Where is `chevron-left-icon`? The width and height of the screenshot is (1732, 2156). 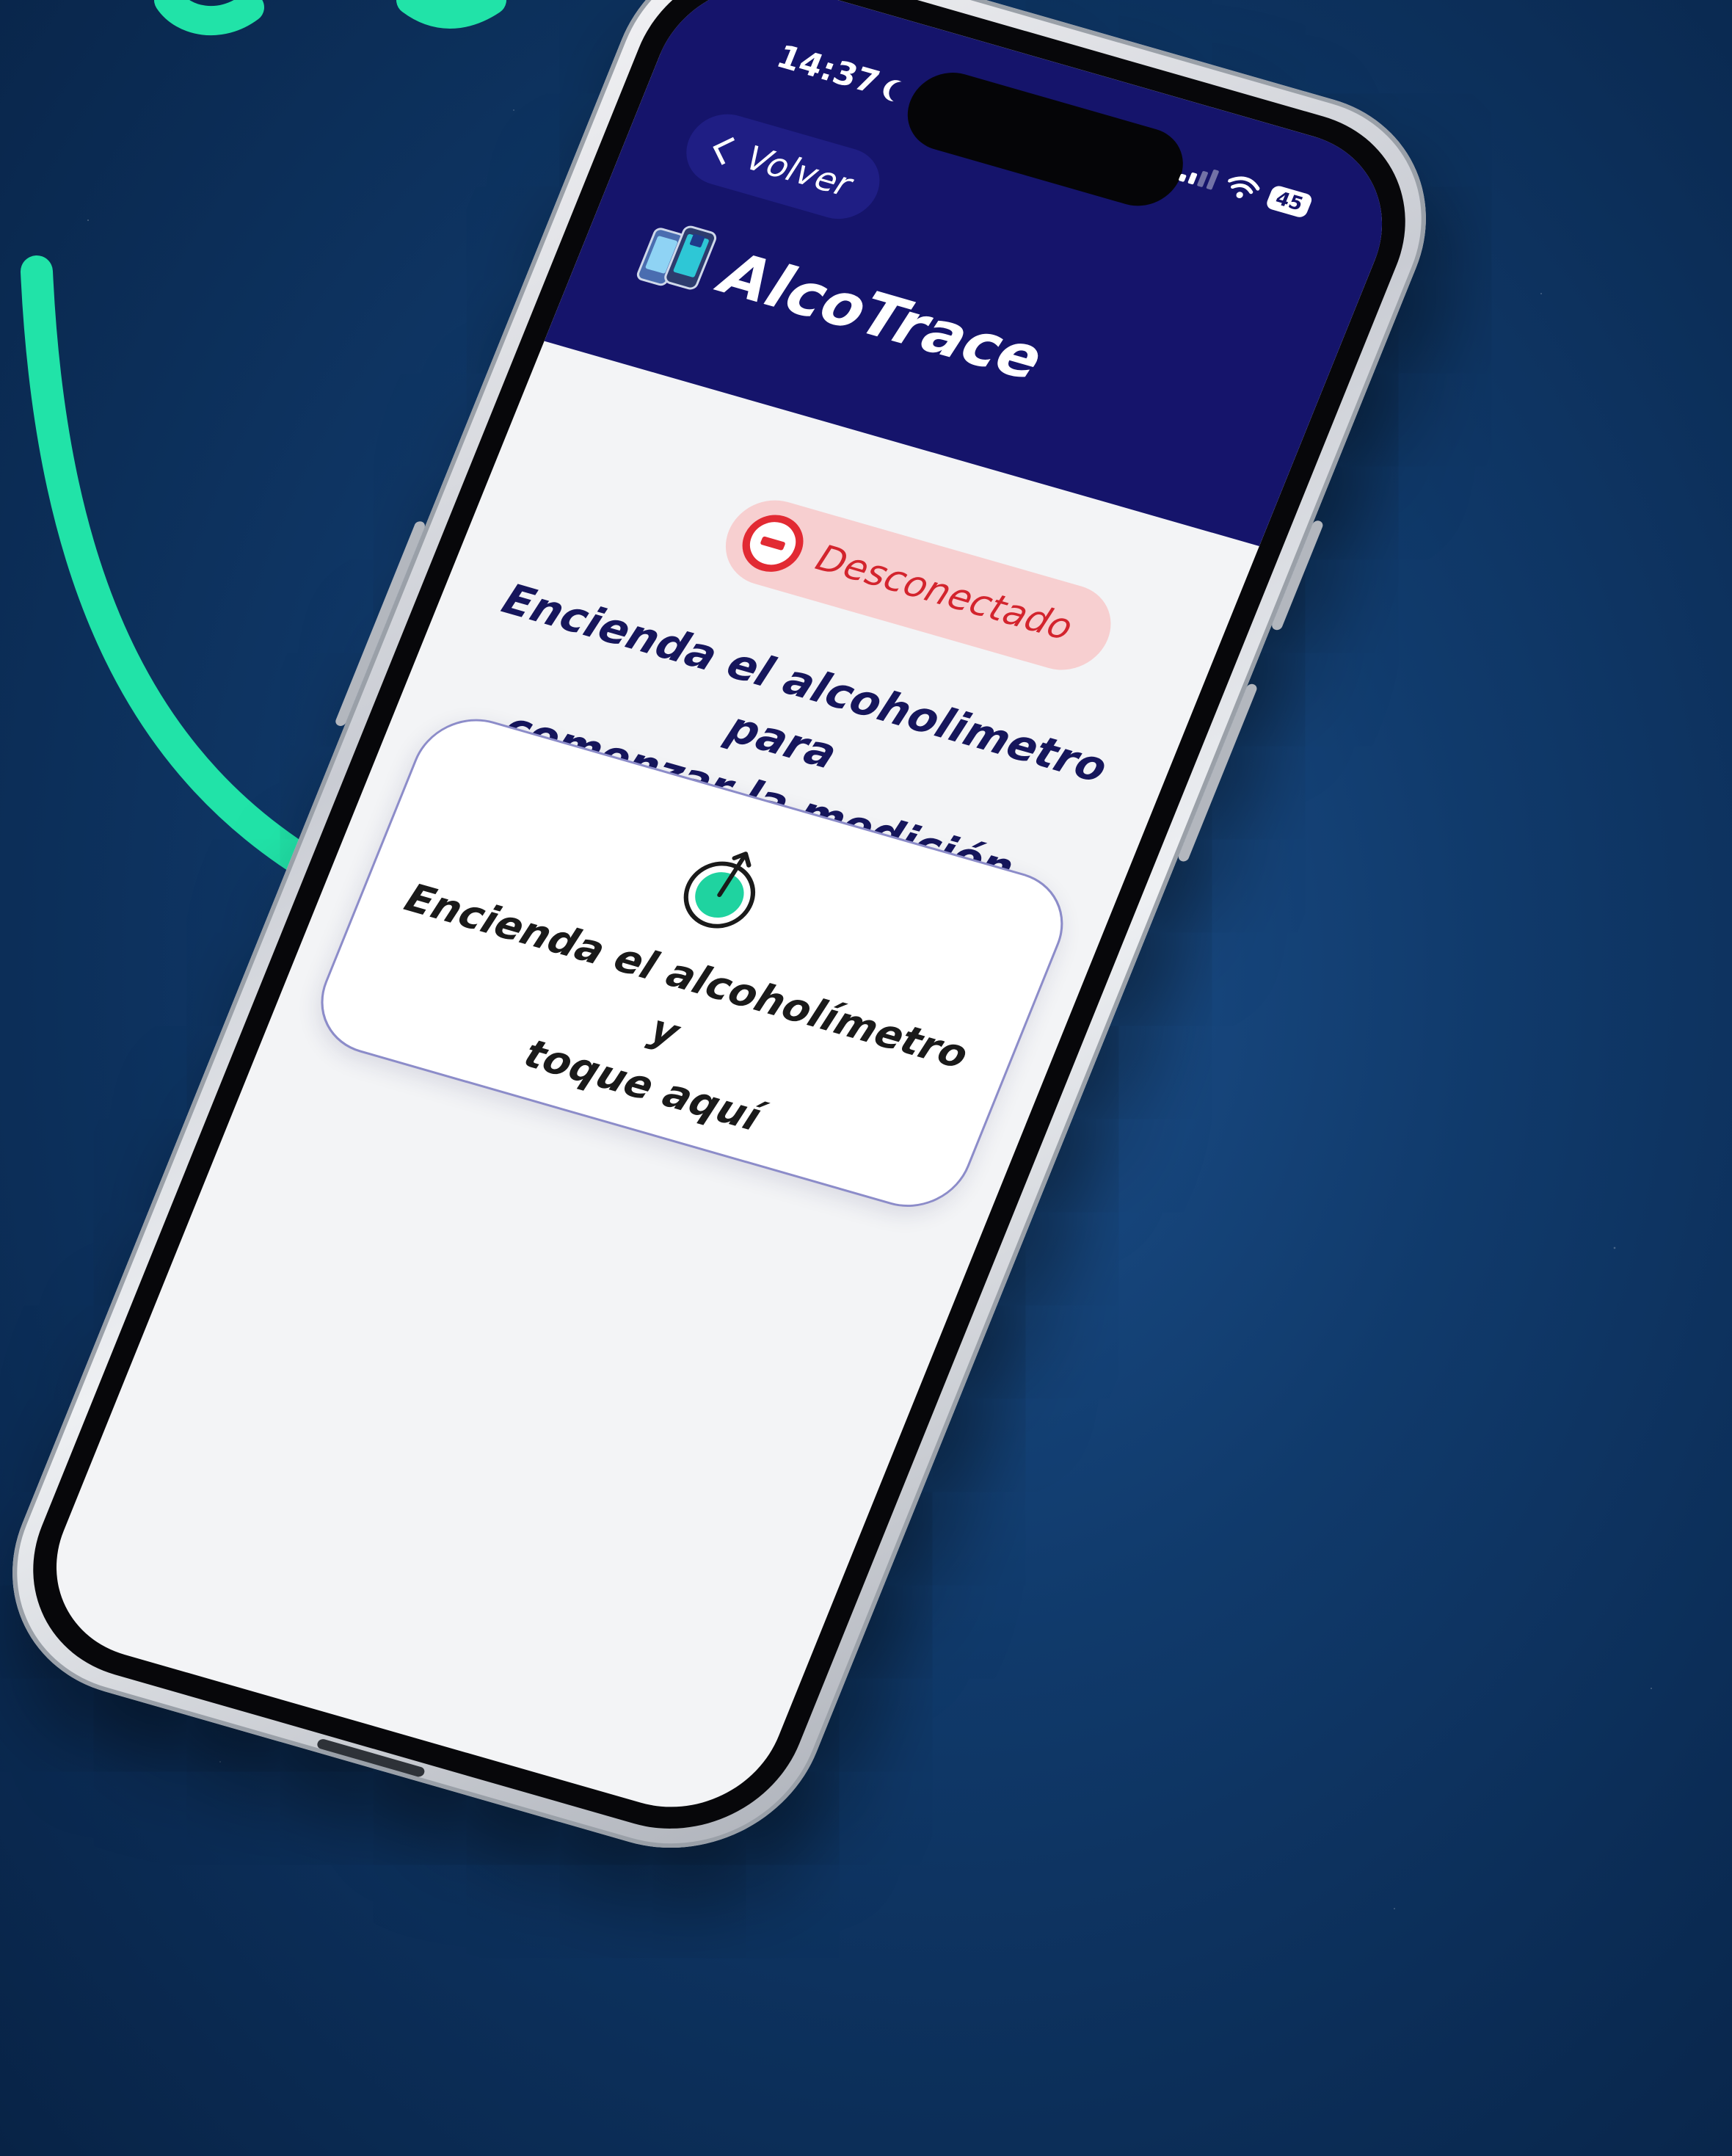
chevron-left-icon is located at coordinates (728, 151).